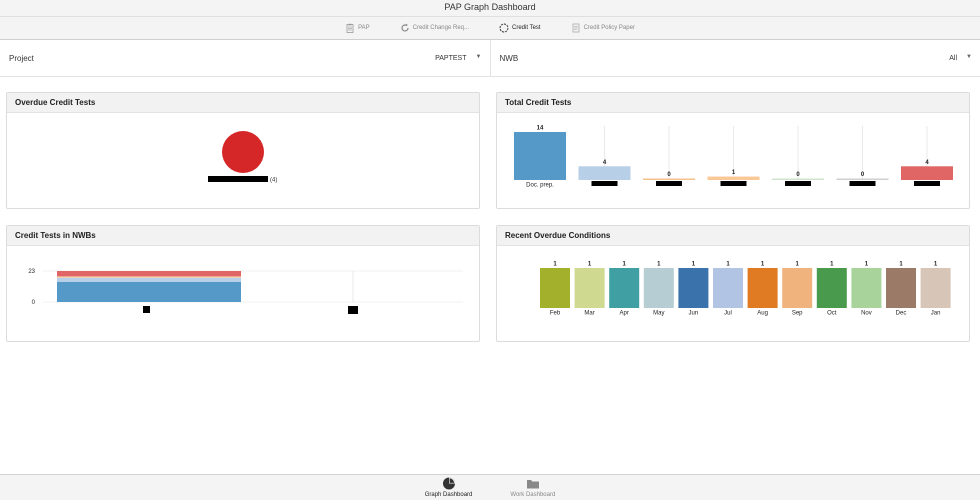 This screenshot has width=980, height=500. Describe the element at coordinates (589, 314) in the screenshot. I see `x-tick-label: Mar` at that location.